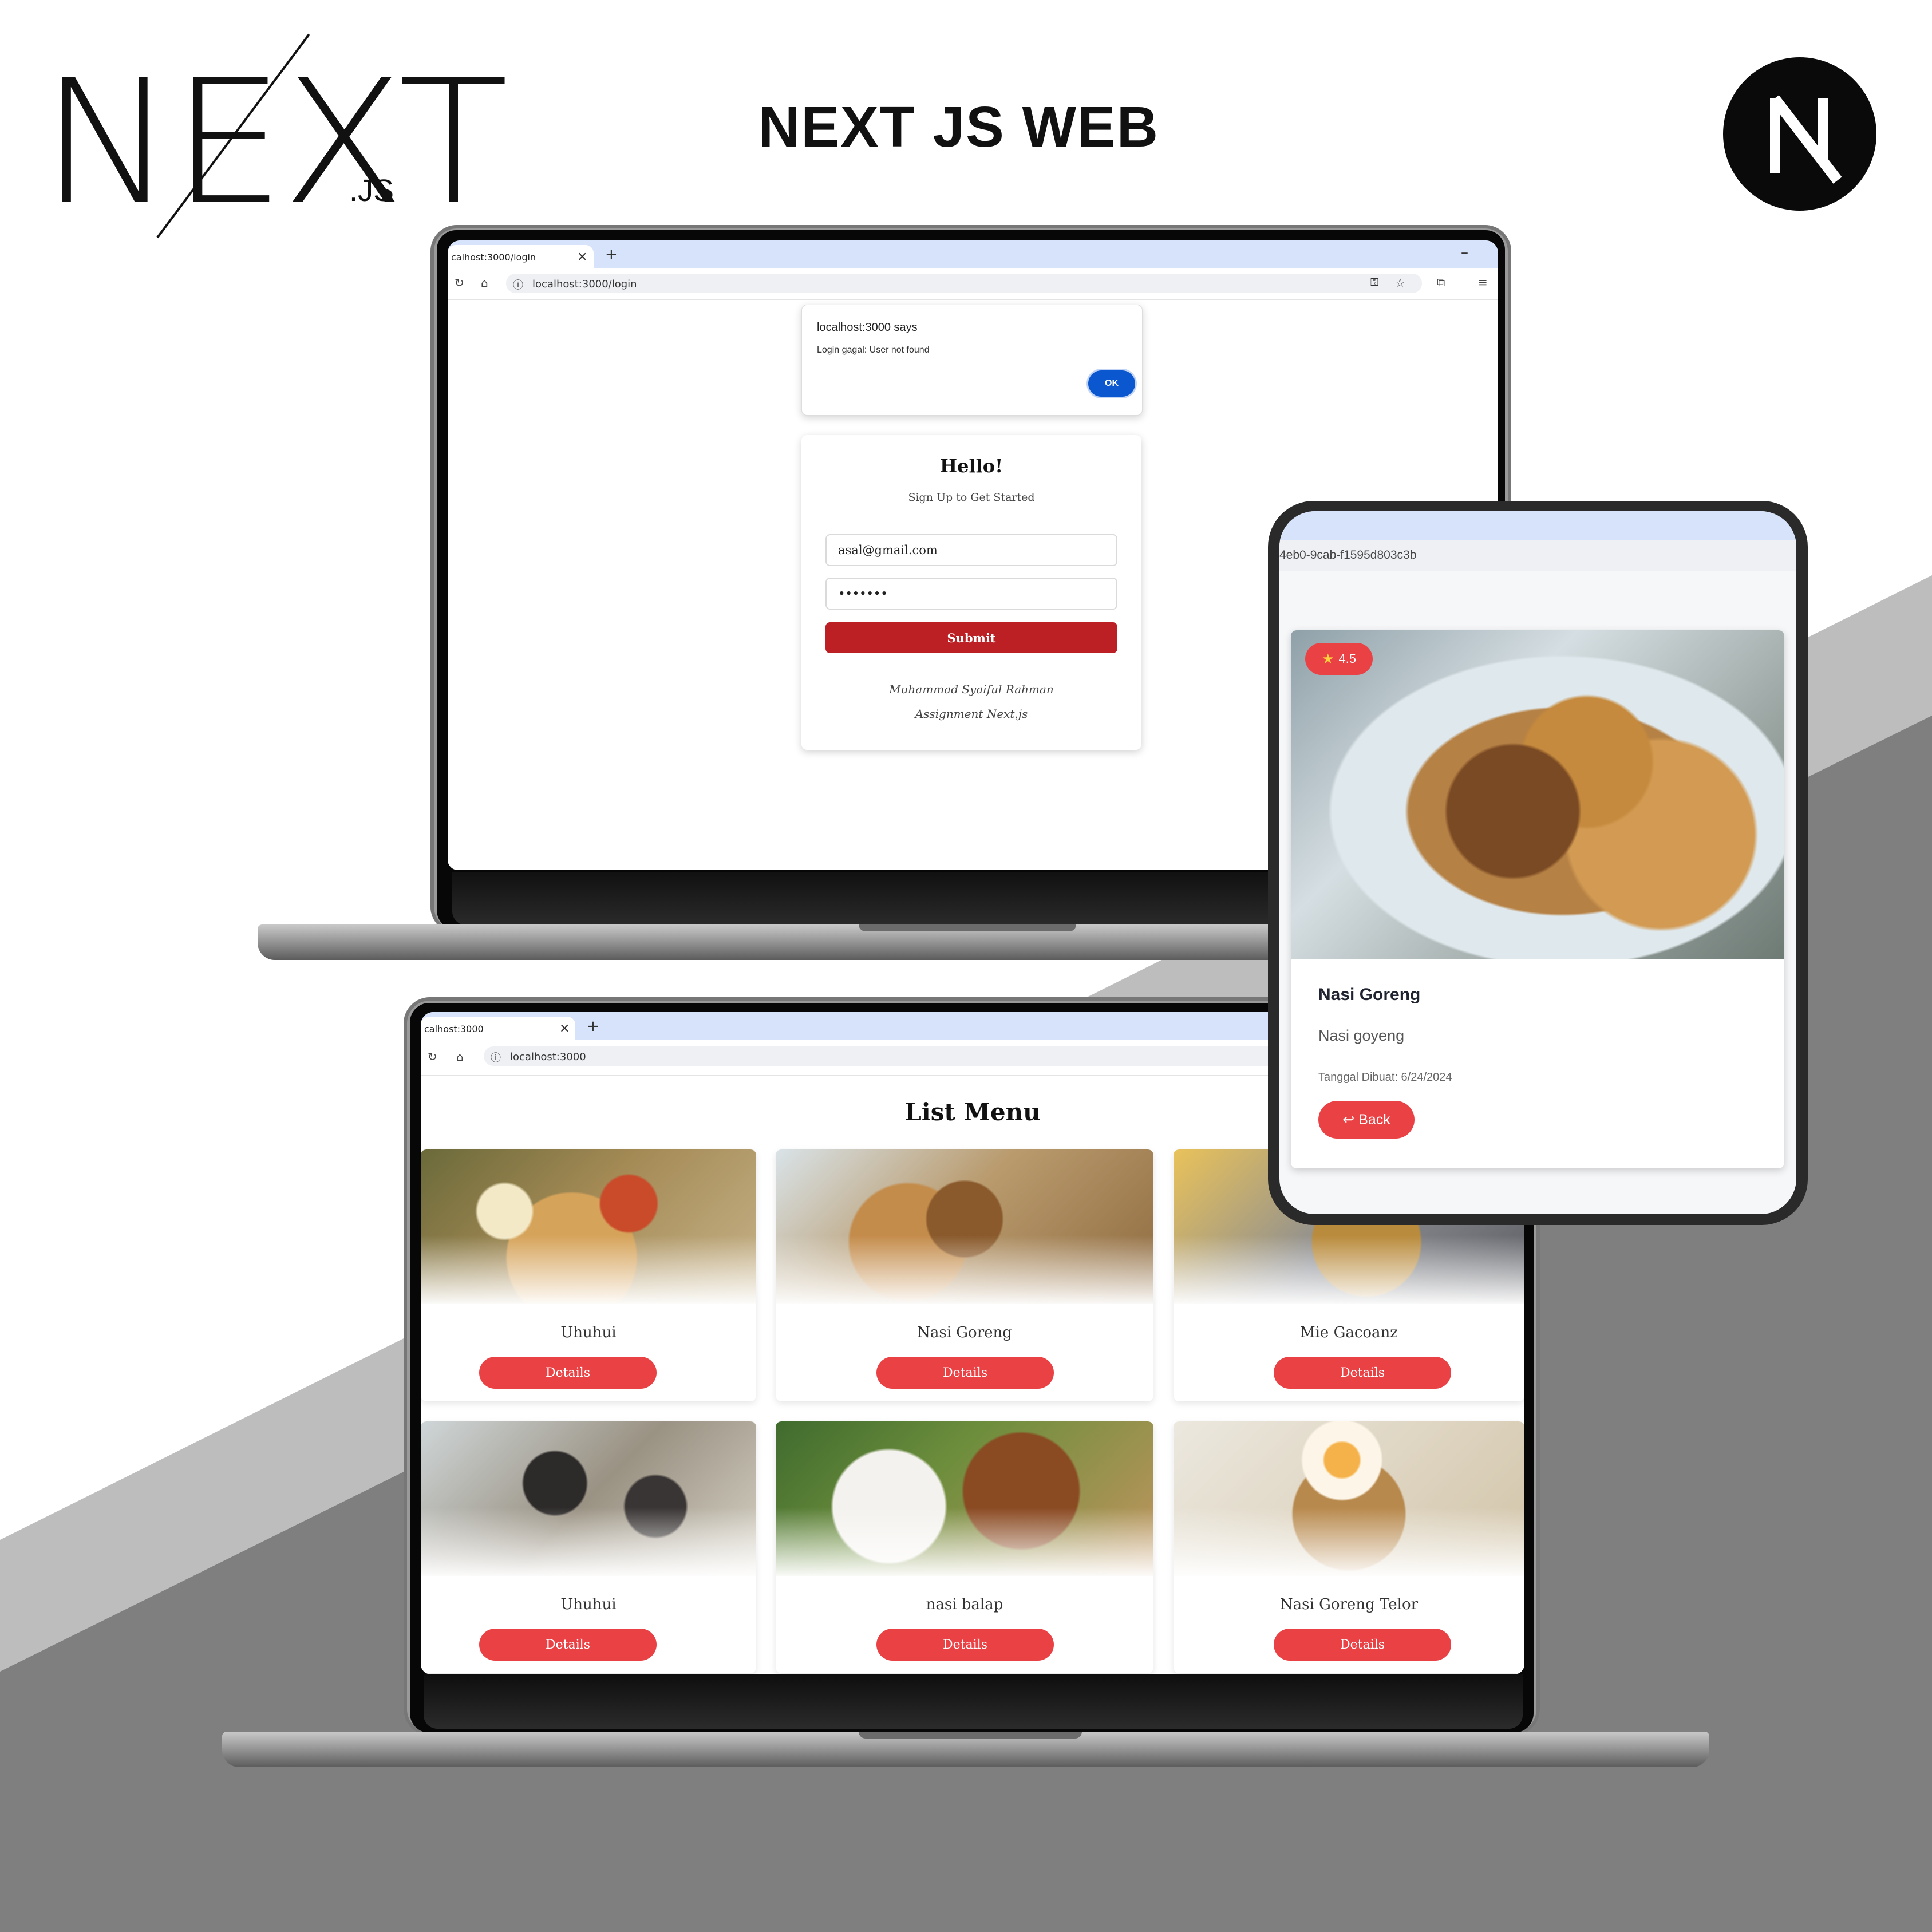  I want to click on dialog-title: localhost:3000 says, so click(867, 327).